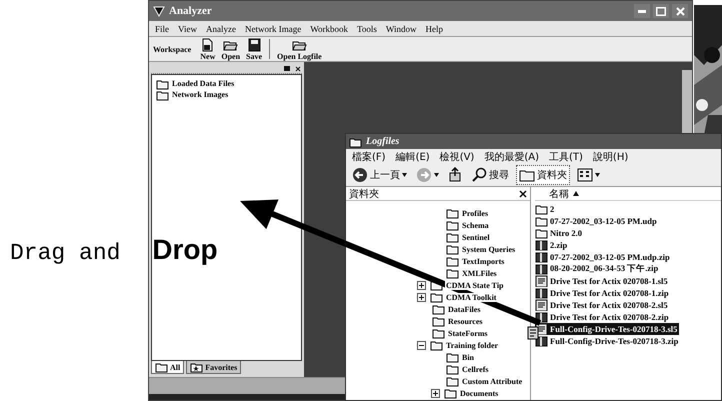 The width and height of the screenshot is (722, 401). I want to click on scroll-bar, so click(687, 102).